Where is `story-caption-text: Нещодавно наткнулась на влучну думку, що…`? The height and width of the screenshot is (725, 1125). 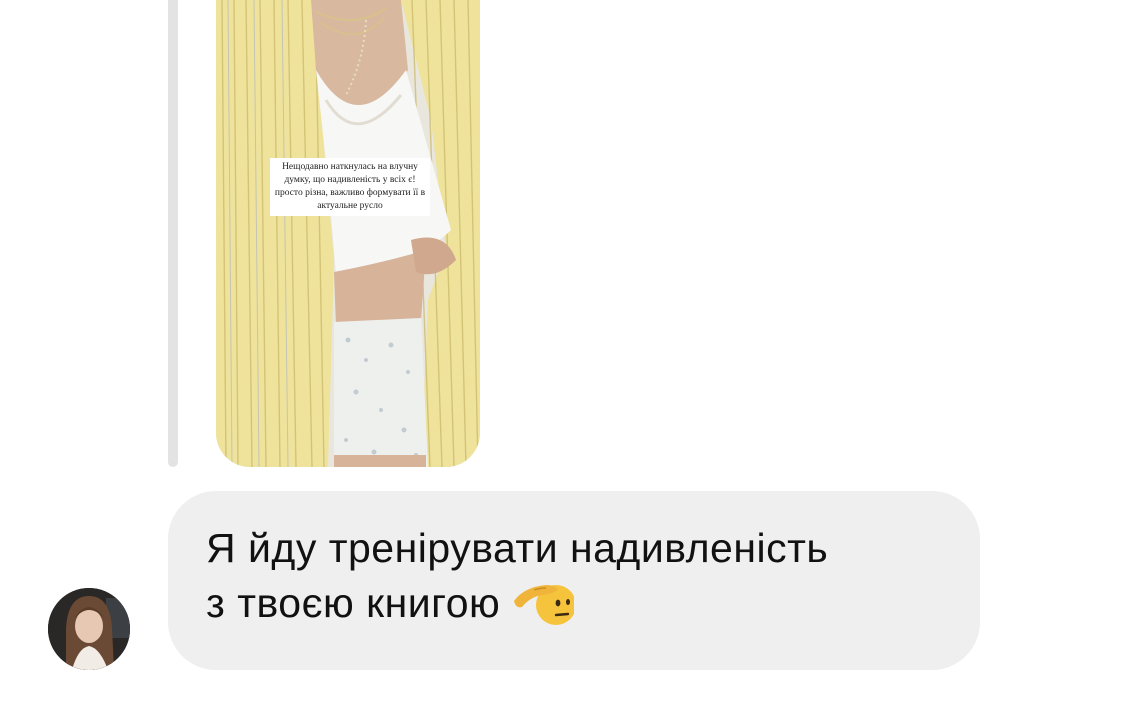 story-caption-text: Нещодавно наткнулась на влучну думку, що… is located at coordinates (350, 187).